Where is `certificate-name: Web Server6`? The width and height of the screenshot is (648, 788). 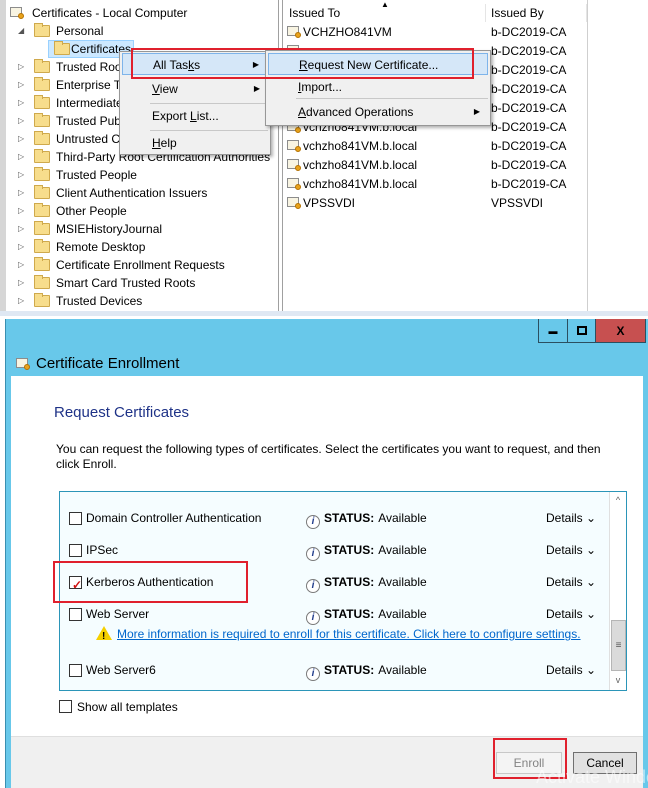
certificate-name: Web Server6 is located at coordinates (121, 670).